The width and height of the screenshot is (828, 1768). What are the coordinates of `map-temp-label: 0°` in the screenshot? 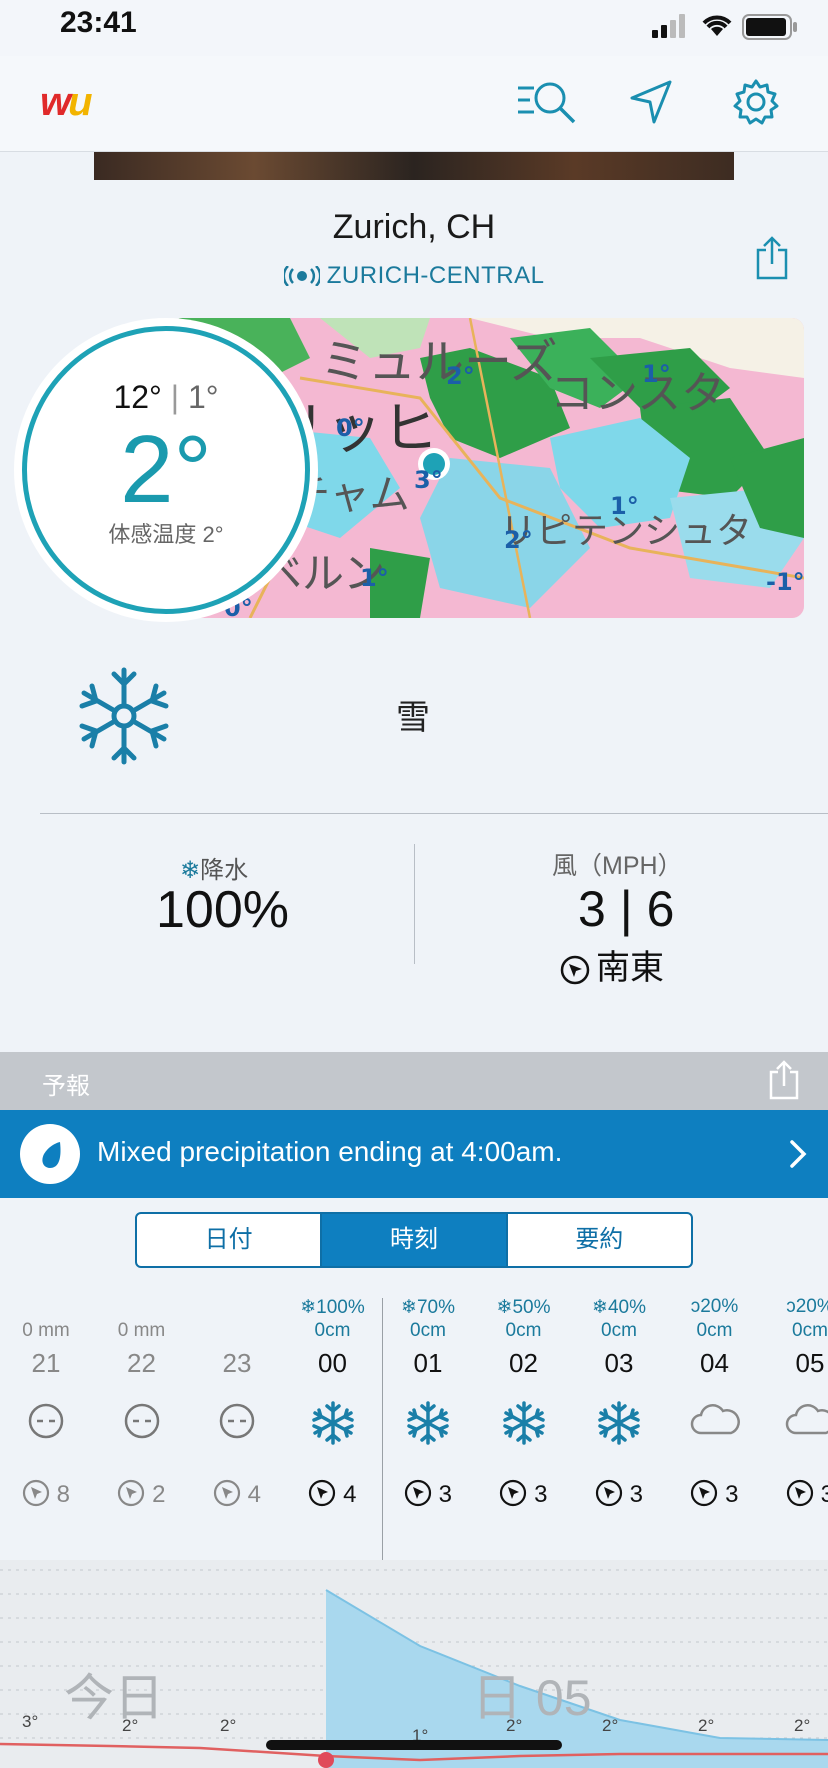 It's located at (350, 428).